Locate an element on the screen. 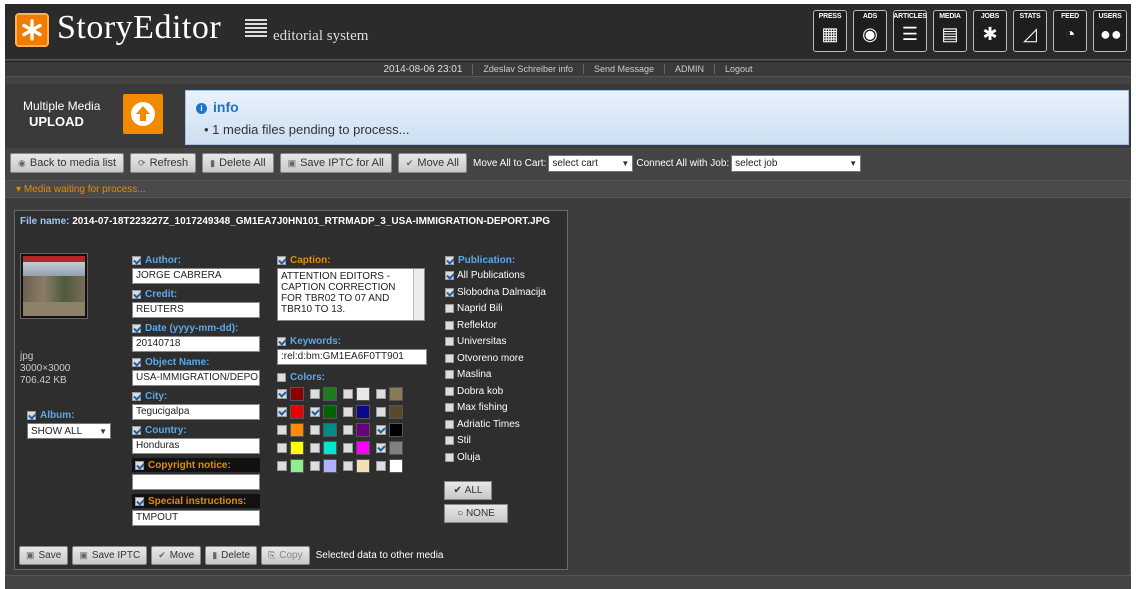 The height and width of the screenshot is (589, 1136). author-input: JORGE CABRERA is located at coordinates (196, 276).